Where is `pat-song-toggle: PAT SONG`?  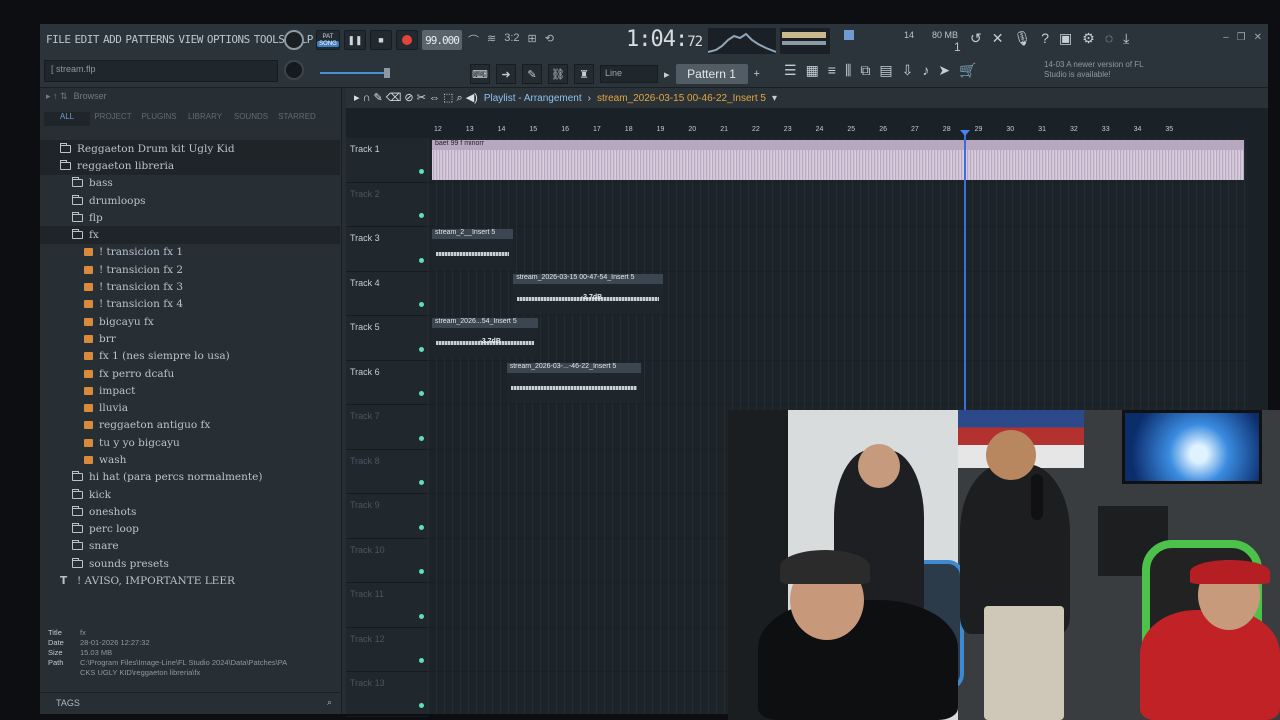 pat-song-toggle: PAT SONG is located at coordinates (328, 40).